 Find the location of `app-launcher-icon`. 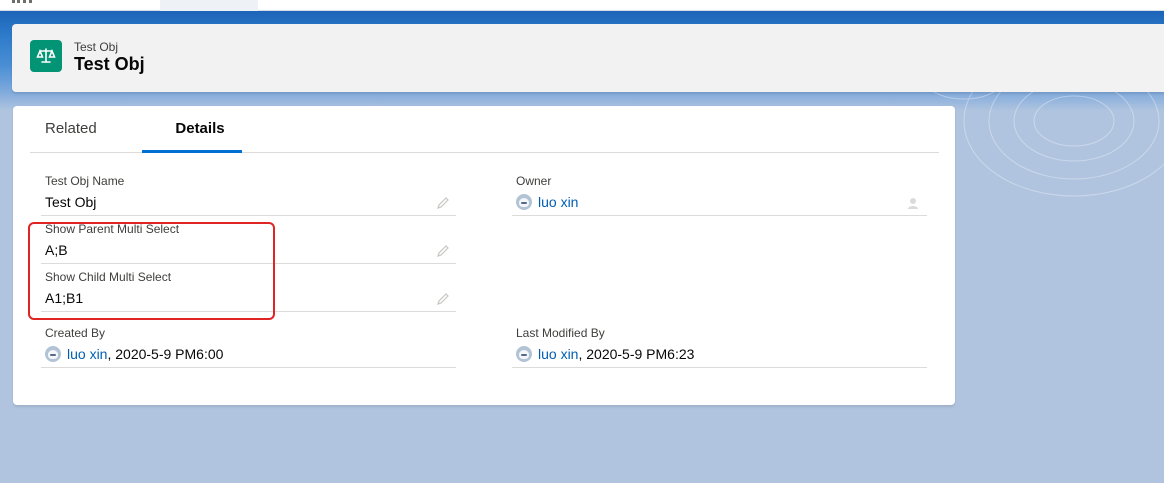

app-launcher-icon is located at coordinates (22, 3).